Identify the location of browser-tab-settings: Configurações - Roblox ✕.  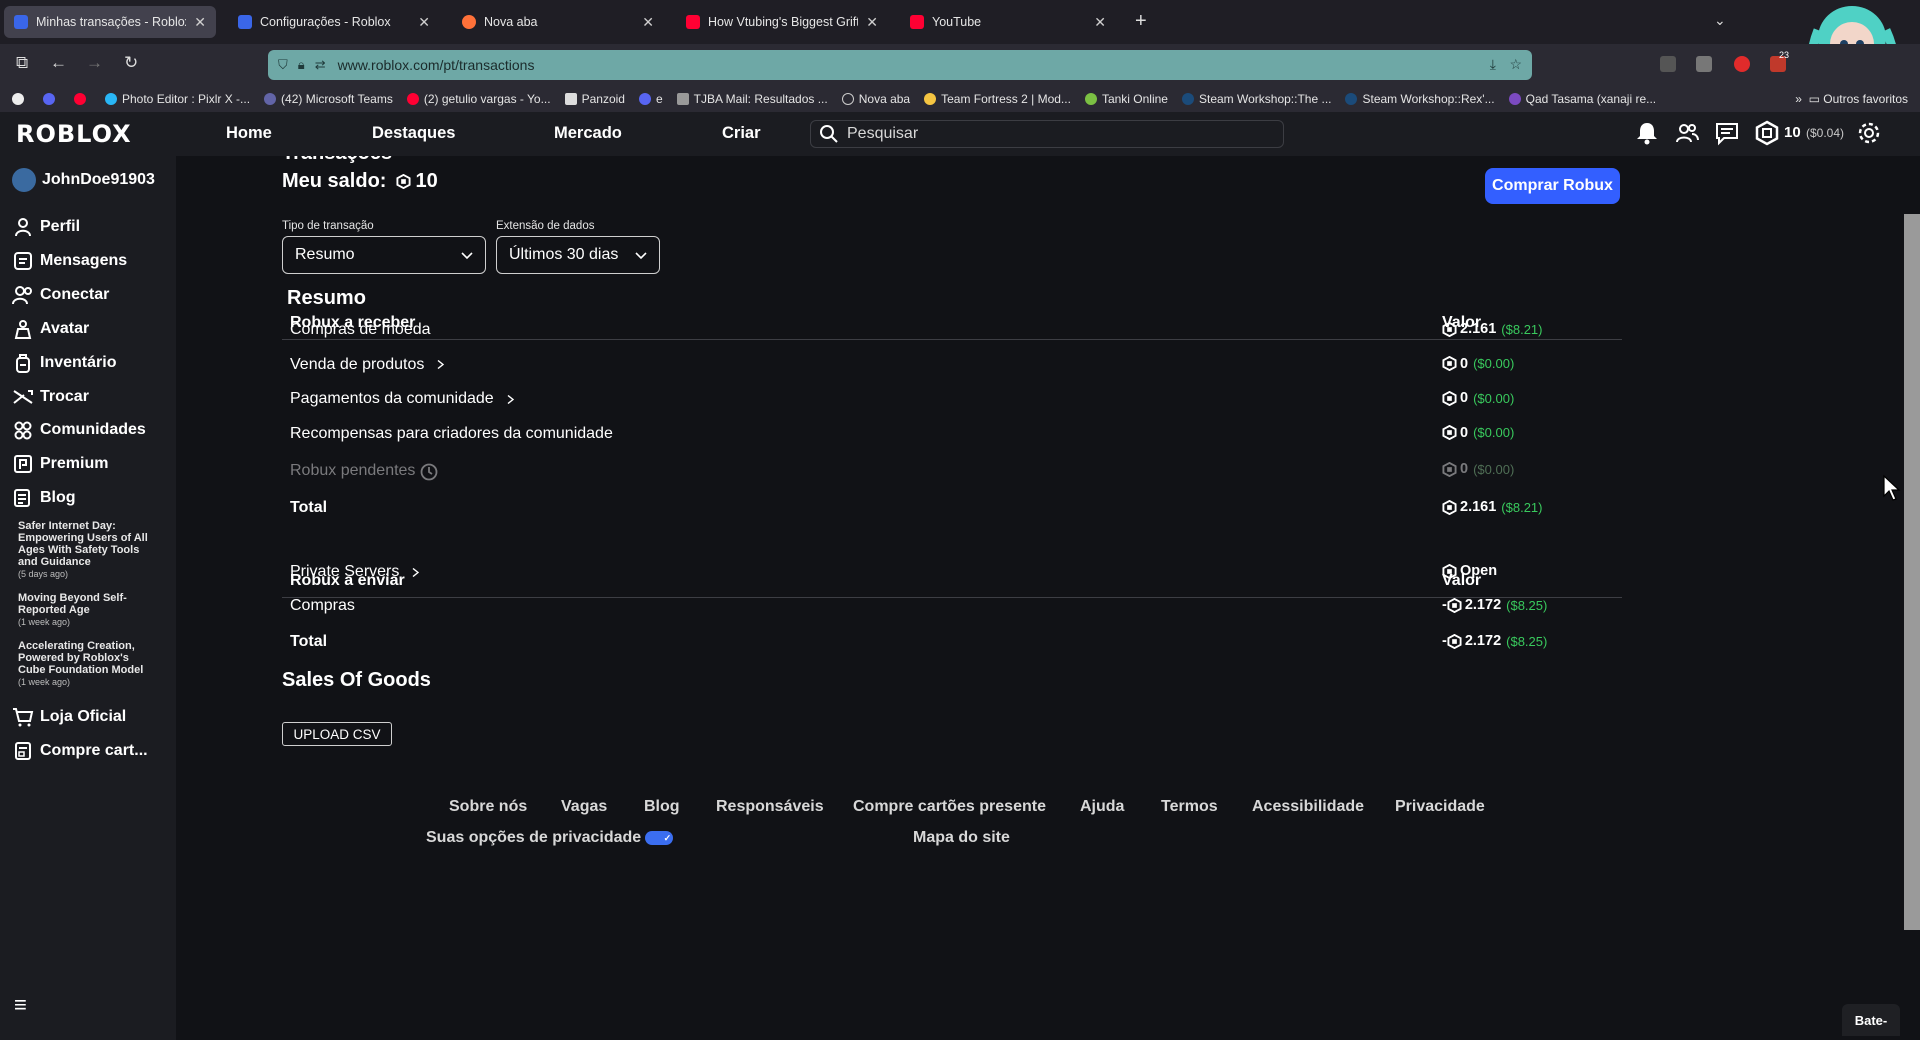
(334, 22).